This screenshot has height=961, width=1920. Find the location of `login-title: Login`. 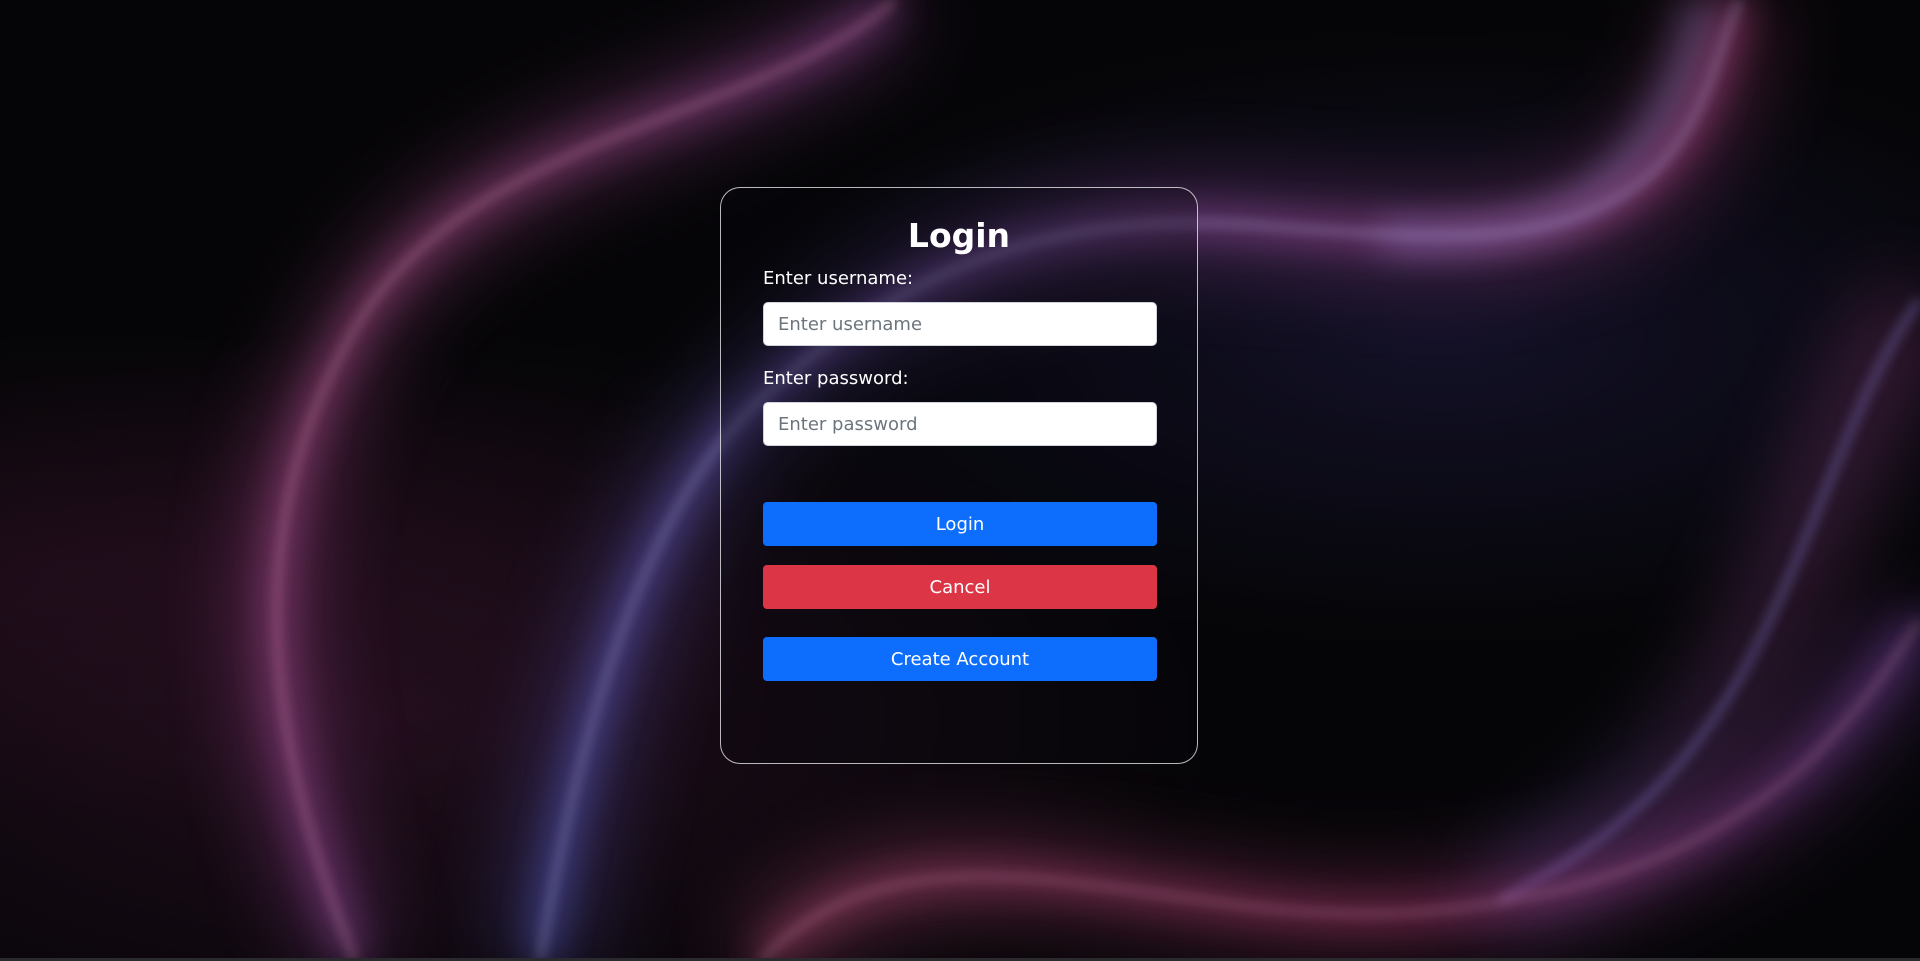

login-title: Login is located at coordinates (959, 235).